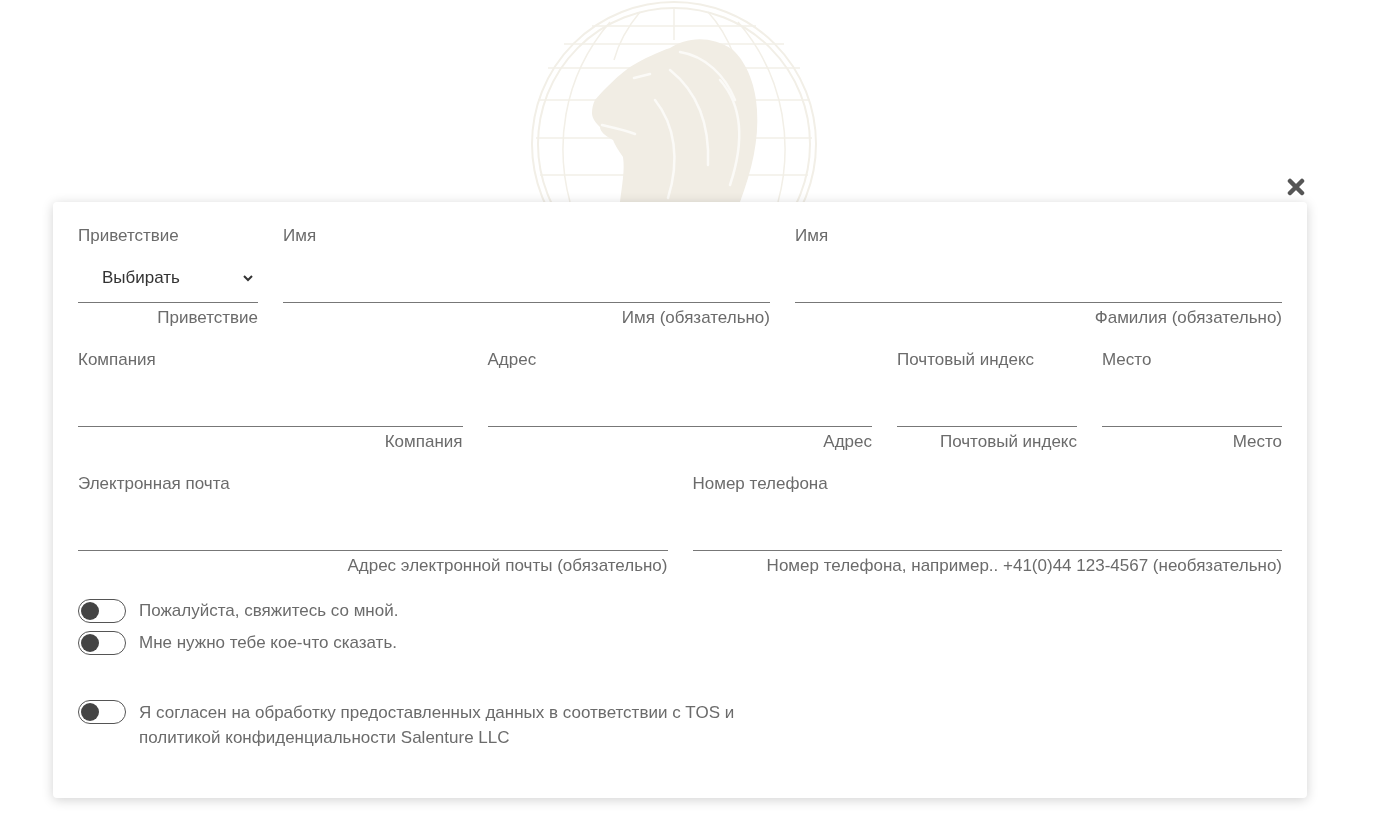 Image resolution: width=1375 pixels, height=827 pixels. What do you see at coordinates (117, 360) in the screenshot?
I see `field-label: Компания` at bounding box center [117, 360].